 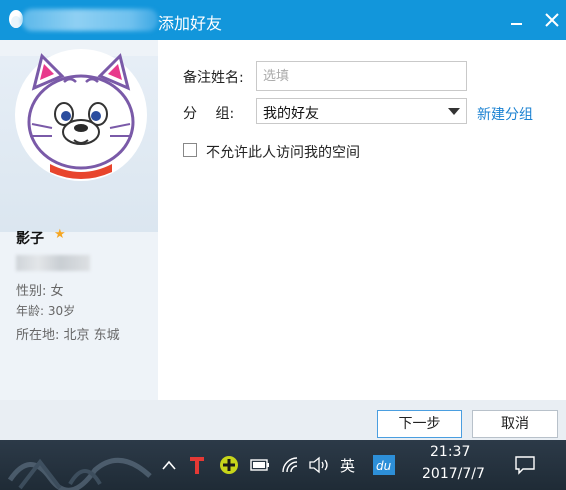 I want to click on remark-name-input, so click(x=361, y=76).